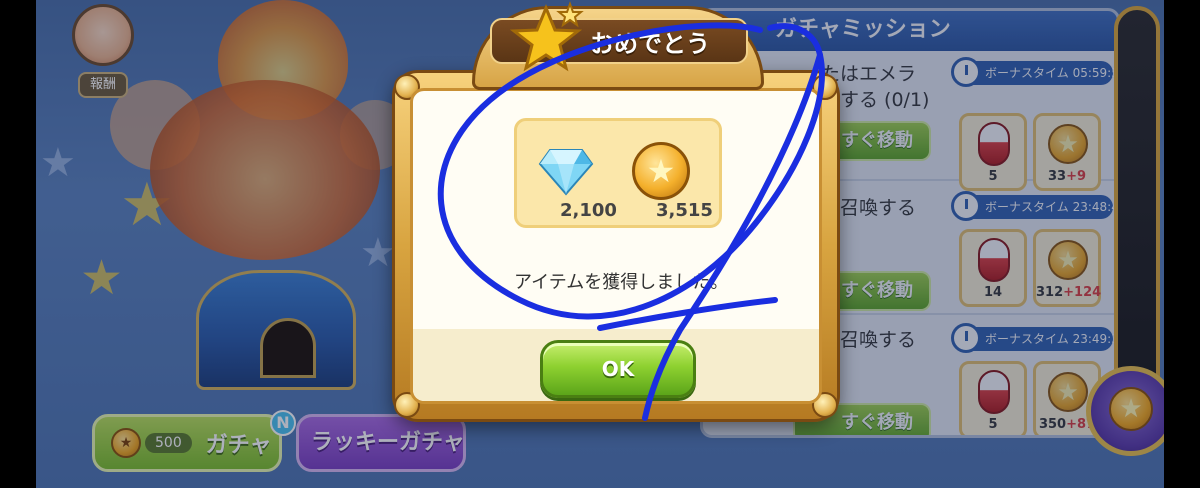 This screenshot has height=488, width=1200. Describe the element at coordinates (588, 210) in the screenshot. I see `diamond-amount: 2,100` at that location.